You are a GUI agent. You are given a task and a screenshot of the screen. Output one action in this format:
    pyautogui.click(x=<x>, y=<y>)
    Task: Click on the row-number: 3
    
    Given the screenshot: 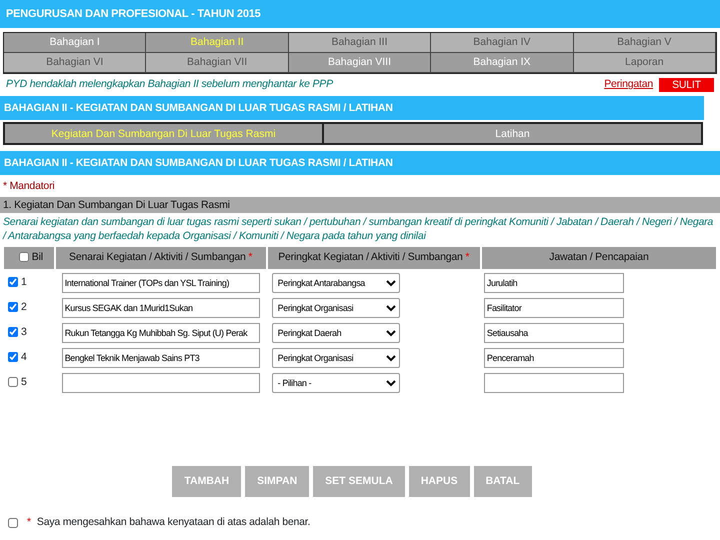 What is the action you would take?
    pyautogui.click(x=24, y=332)
    